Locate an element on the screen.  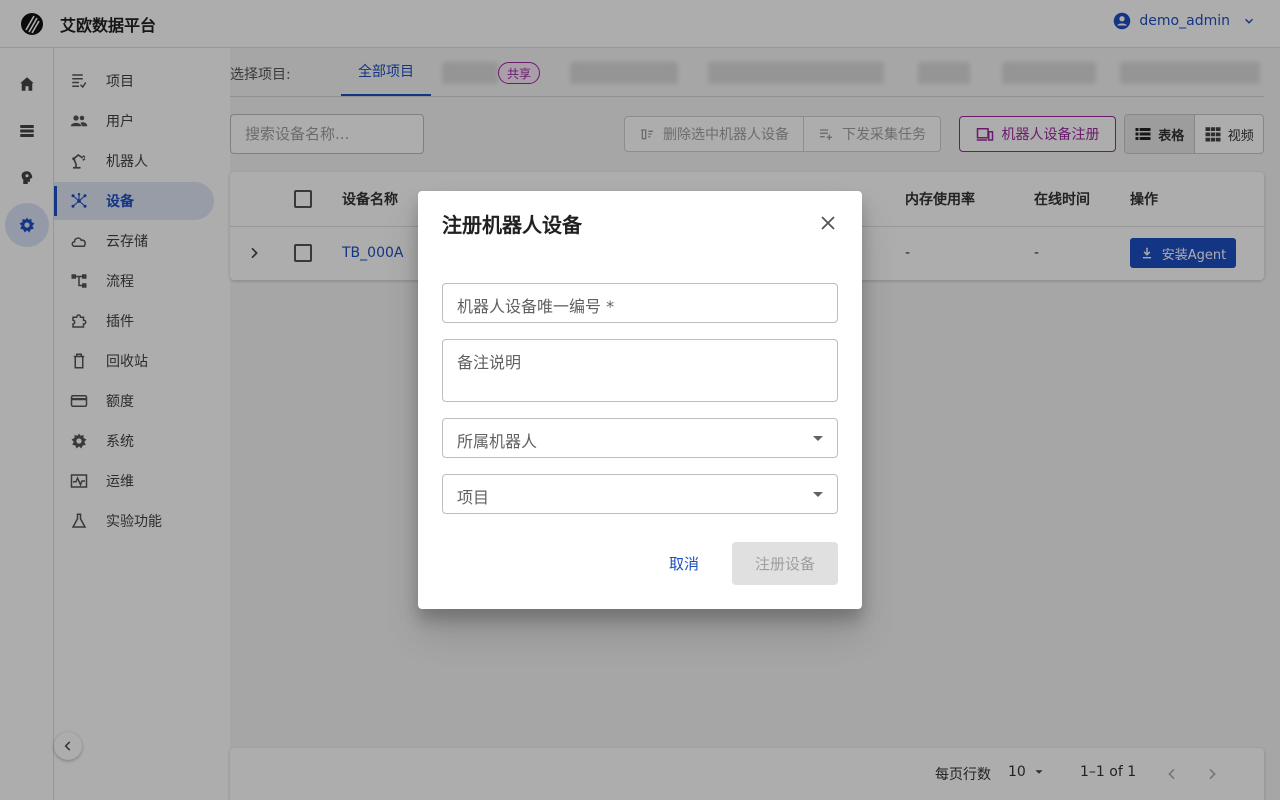
robot-select-placeholder: 所属机器人 is located at coordinates (497, 441).